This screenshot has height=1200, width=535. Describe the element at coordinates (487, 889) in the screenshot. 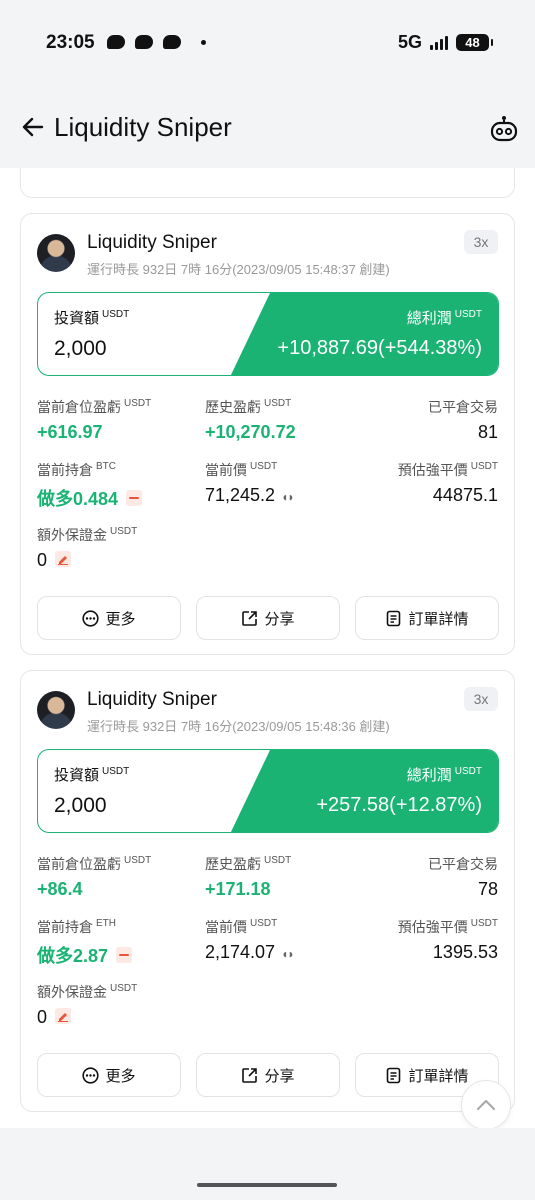

I see `closed-trades-value: 78` at that location.